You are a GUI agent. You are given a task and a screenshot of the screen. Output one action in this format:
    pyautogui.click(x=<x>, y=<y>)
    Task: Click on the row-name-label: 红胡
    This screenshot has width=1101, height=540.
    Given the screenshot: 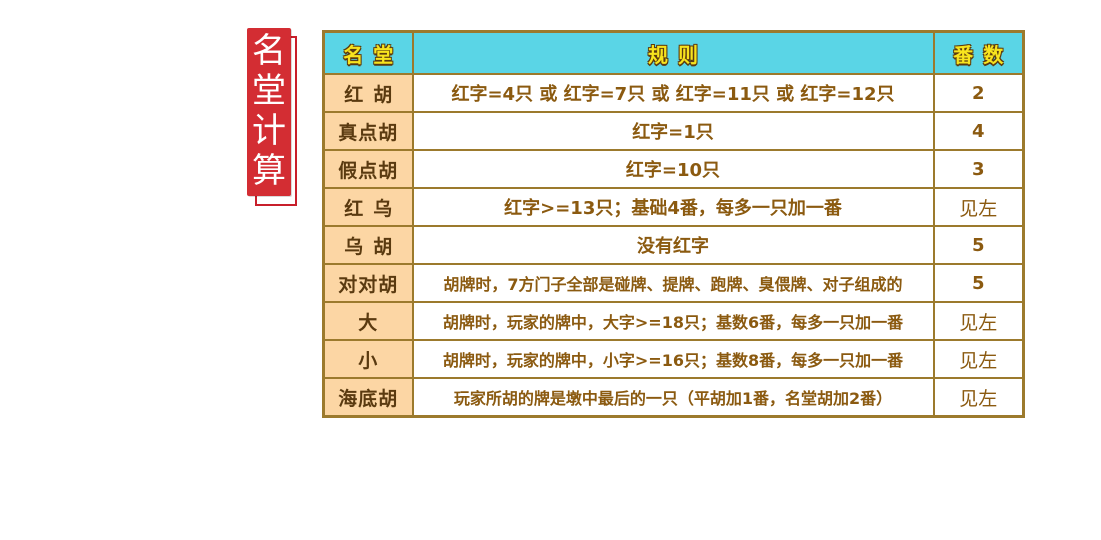 What is the action you would take?
    pyautogui.click(x=373, y=94)
    